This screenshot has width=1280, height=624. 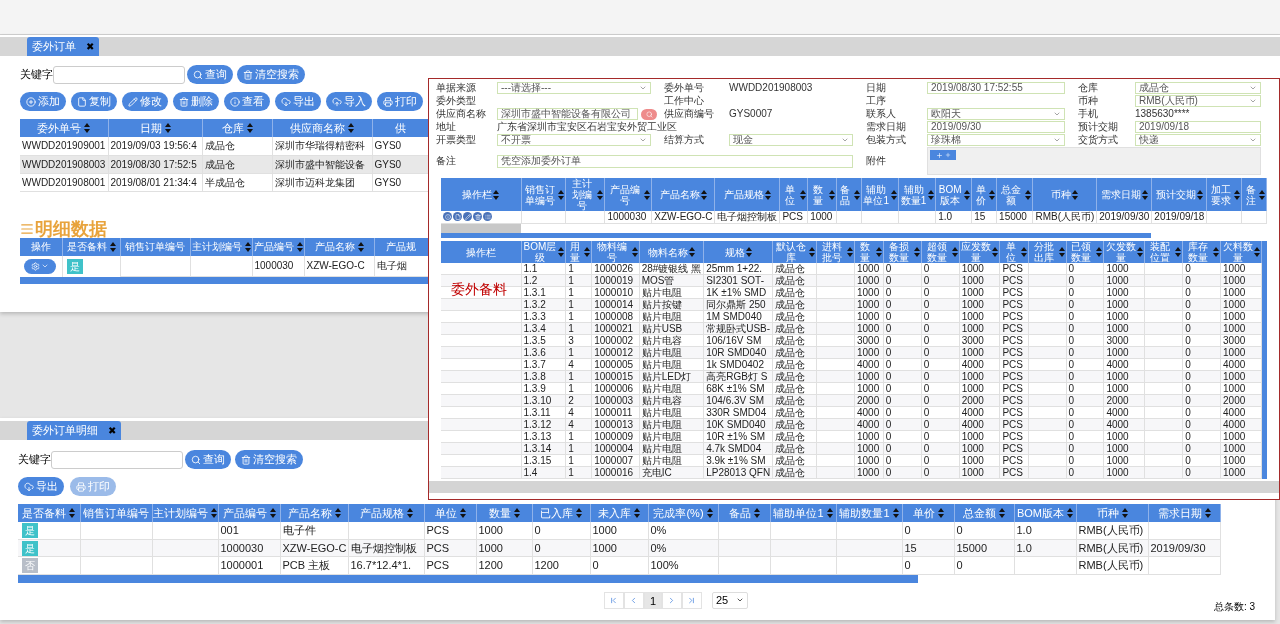 I want to click on select-field: 不开票, so click(x=574, y=140).